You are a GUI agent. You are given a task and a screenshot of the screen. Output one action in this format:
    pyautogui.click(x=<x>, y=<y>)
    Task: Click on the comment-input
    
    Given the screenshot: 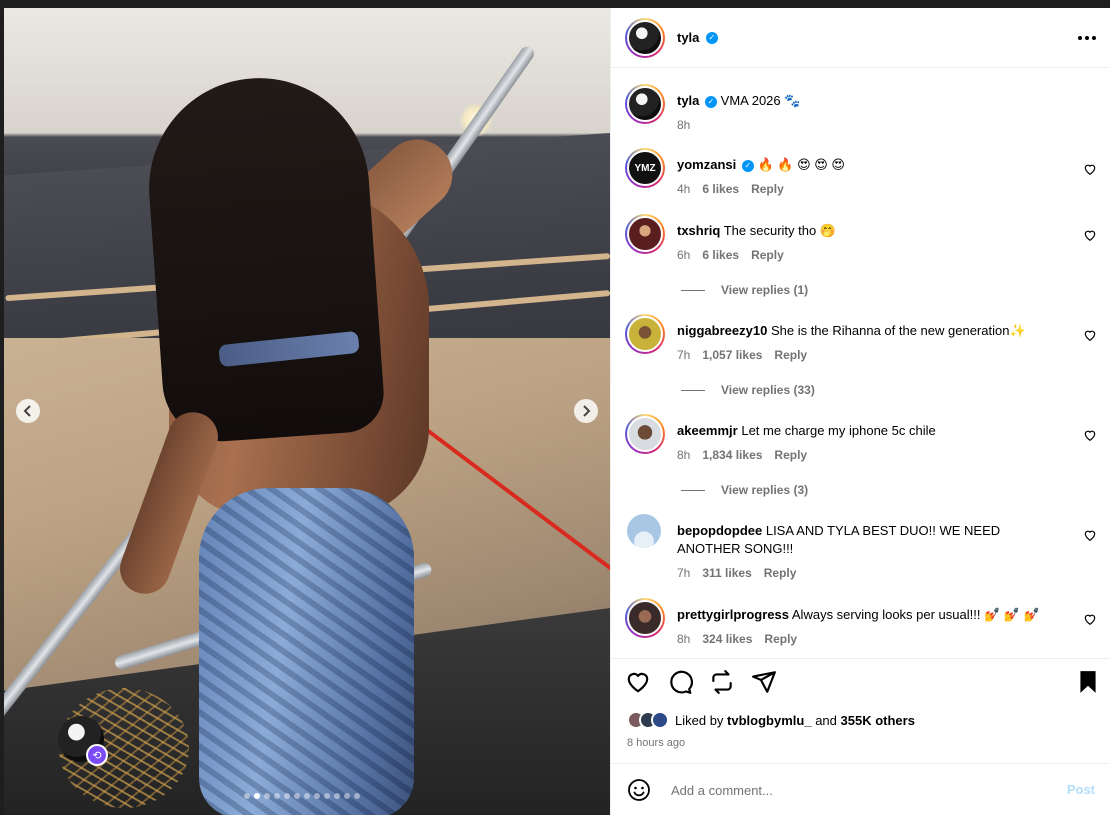 What is the action you would take?
    pyautogui.click(x=856, y=790)
    